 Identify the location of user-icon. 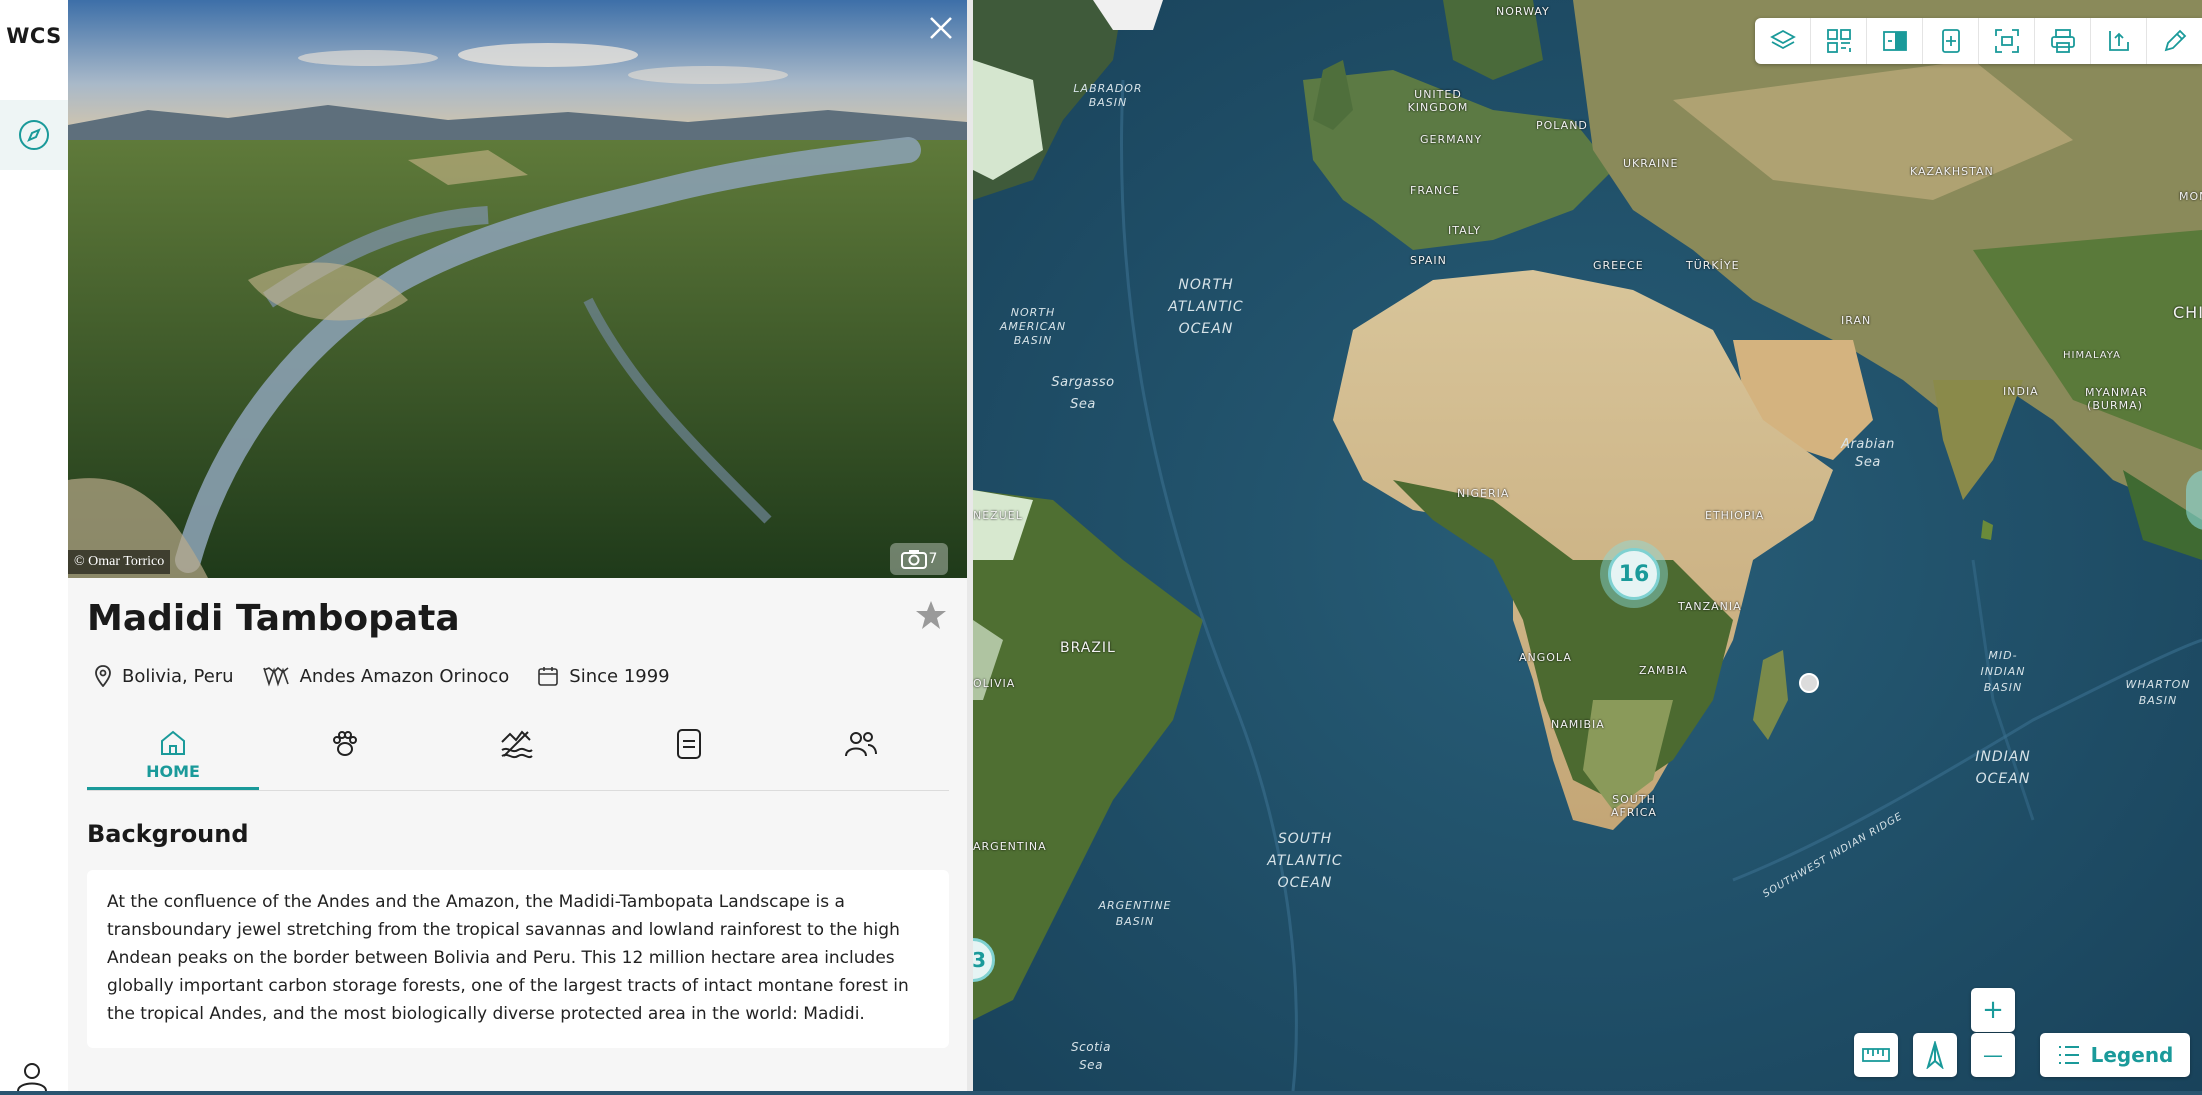
(32, 1077).